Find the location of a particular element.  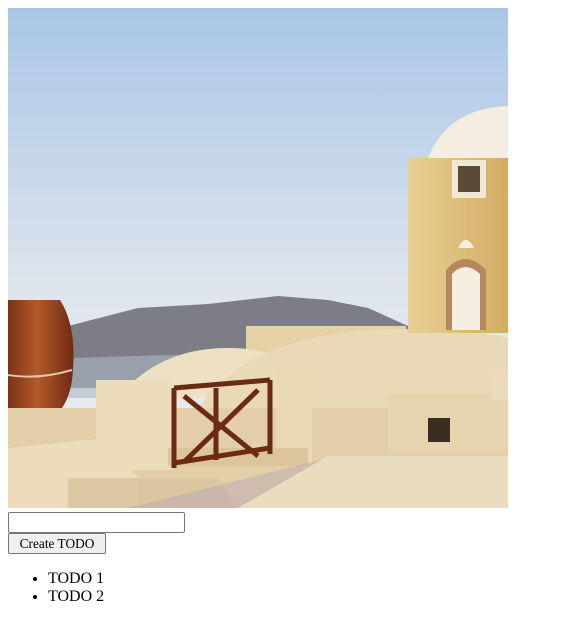

todo-input is located at coordinates (96, 522).